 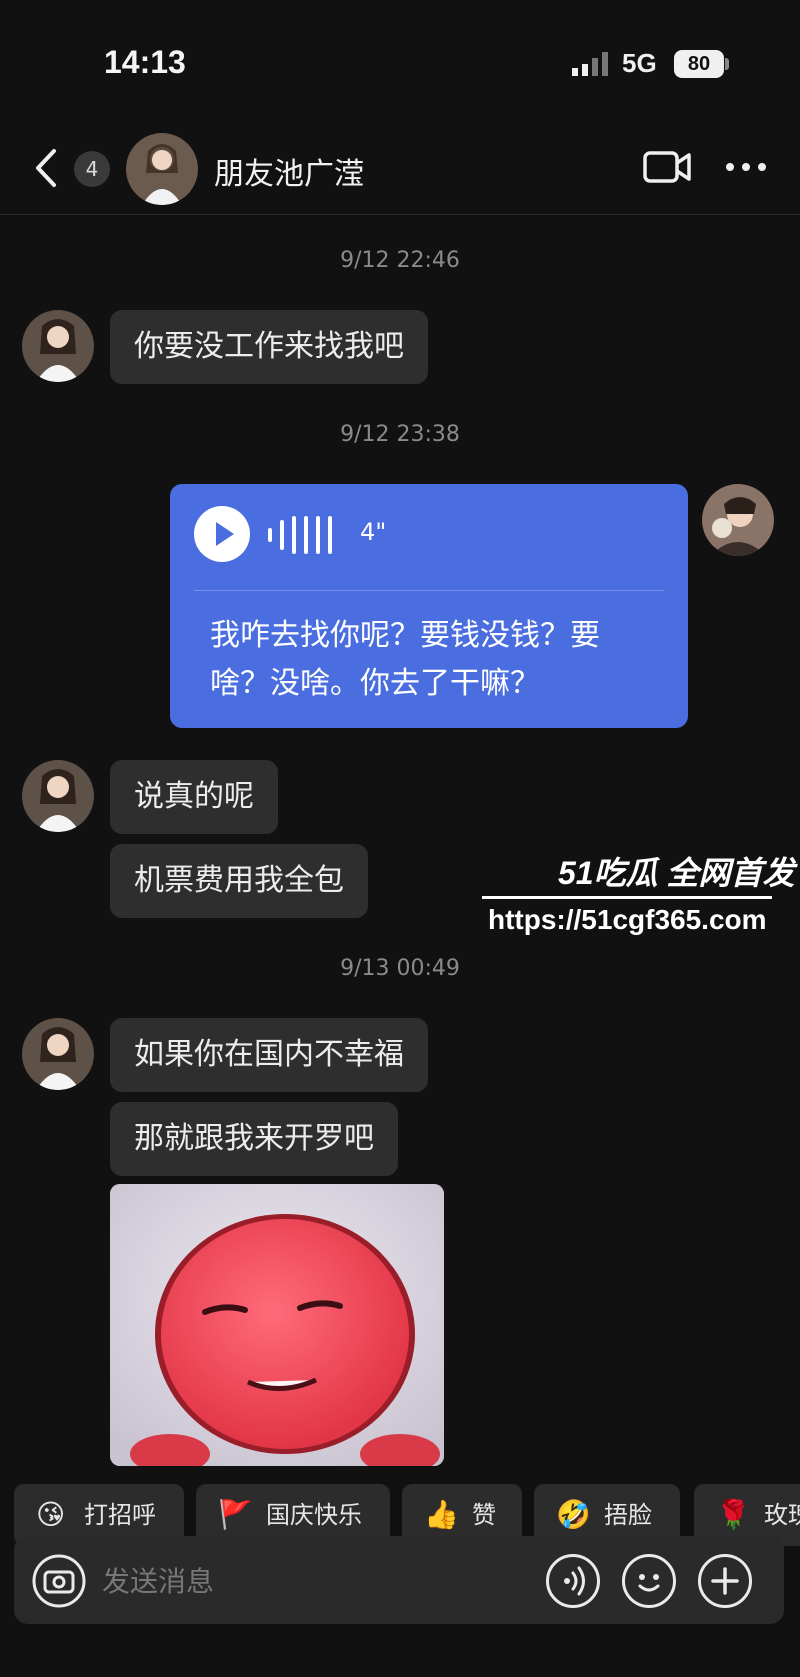 What do you see at coordinates (400, 170) in the screenshot?
I see `chat-header: 4 朋友池广滢` at bounding box center [400, 170].